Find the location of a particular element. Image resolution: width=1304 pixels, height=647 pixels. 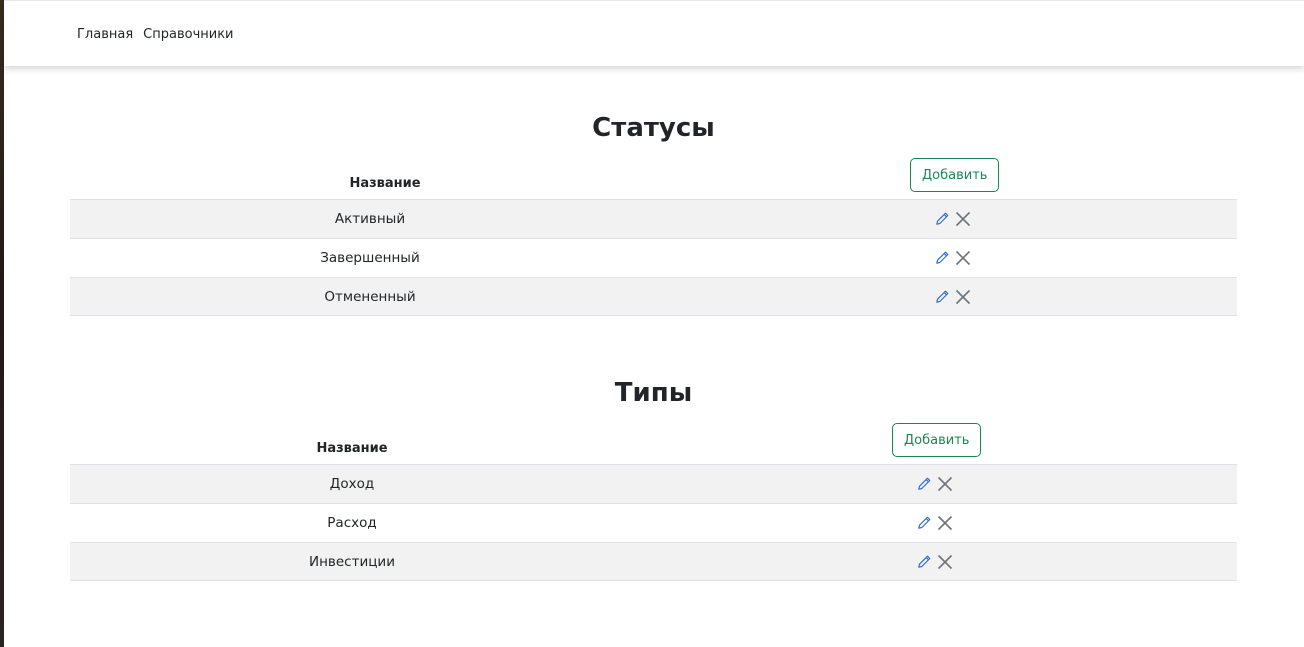

status-name-cell: Отмененный is located at coordinates (370, 296).